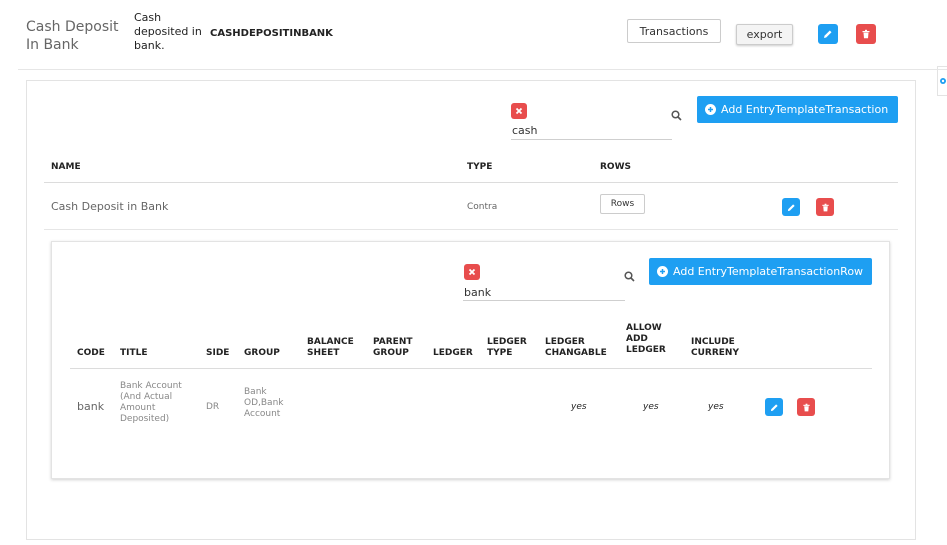 The height and width of the screenshot is (545, 947). Describe the element at coordinates (482, 207) in the screenshot. I see `transaction-type: Contra` at that location.